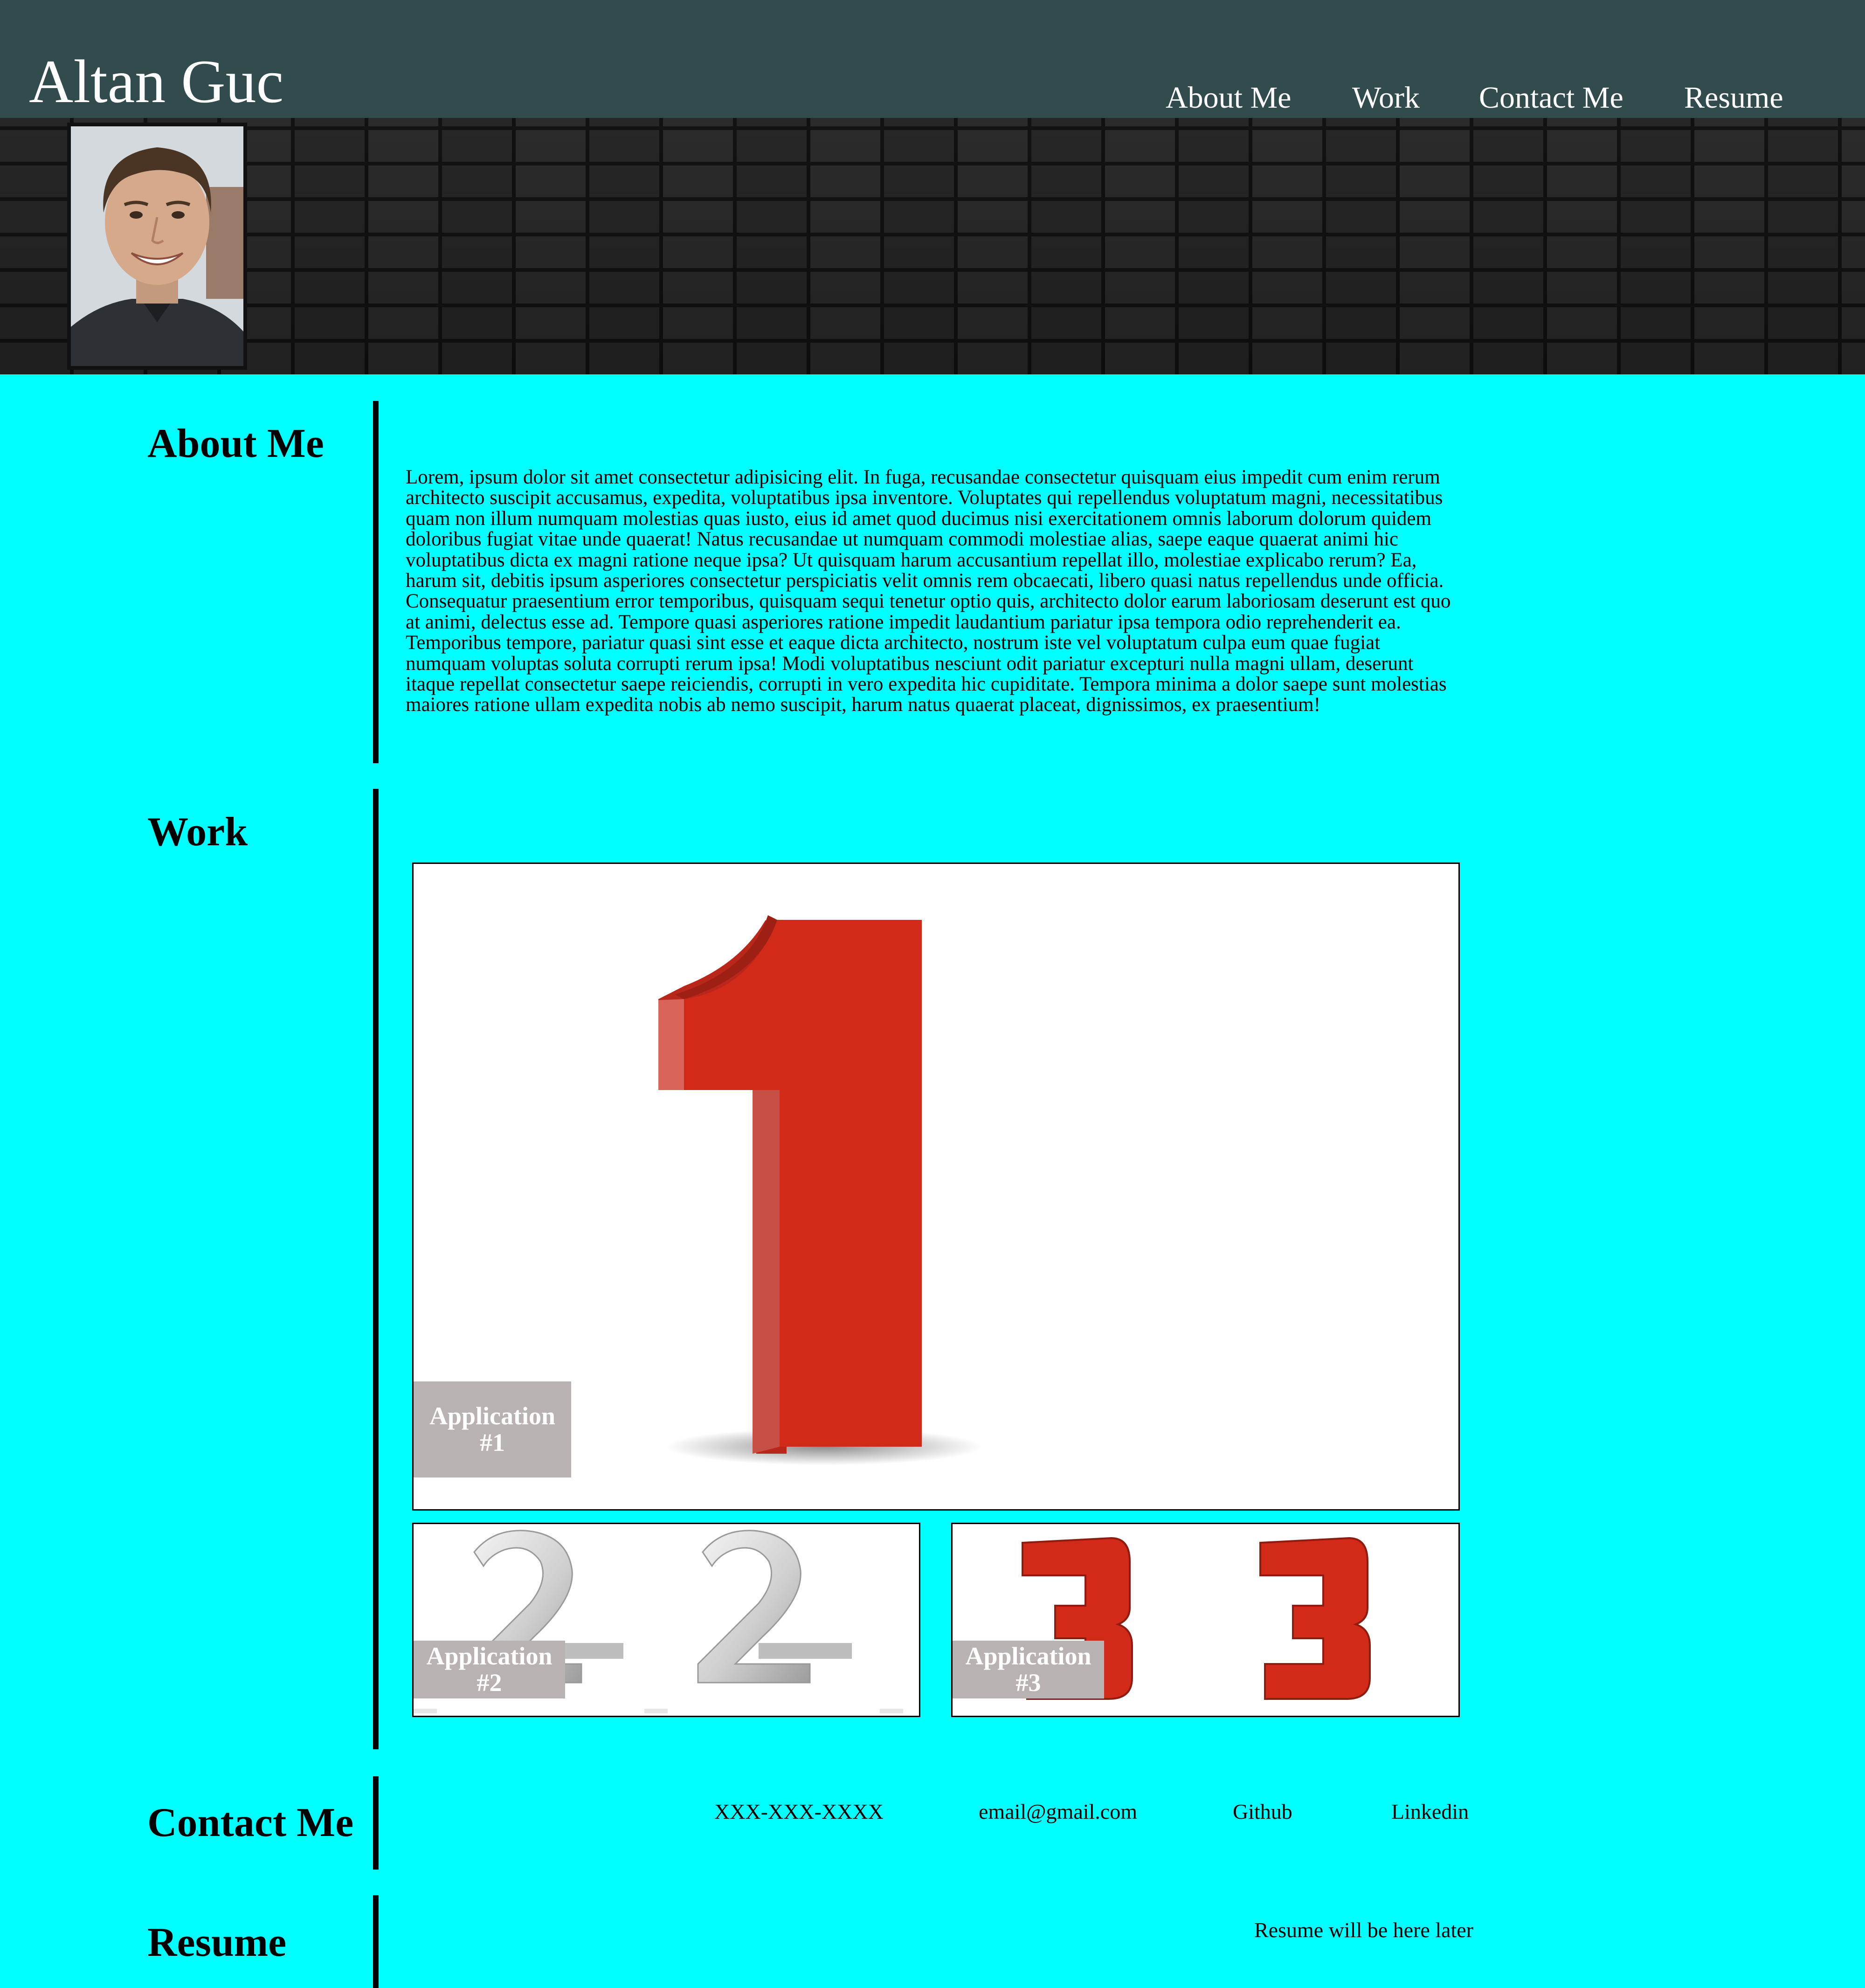 This screenshot has height=1988, width=1865. I want to click on application-1-label: Application #1, so click(493, 1429).